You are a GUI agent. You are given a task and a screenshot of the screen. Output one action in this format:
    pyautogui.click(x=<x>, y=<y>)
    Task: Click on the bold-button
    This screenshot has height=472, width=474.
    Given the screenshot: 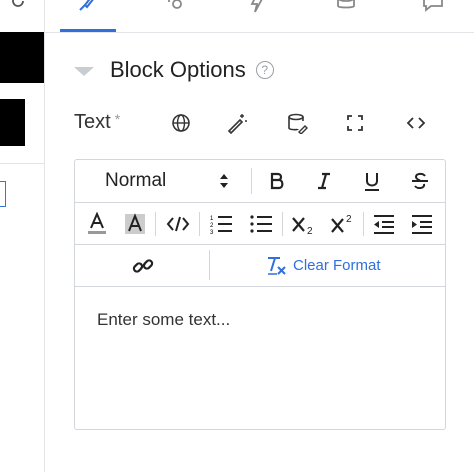 What is the action you would take?
    pyautogui.click(x=277, y=181)
    